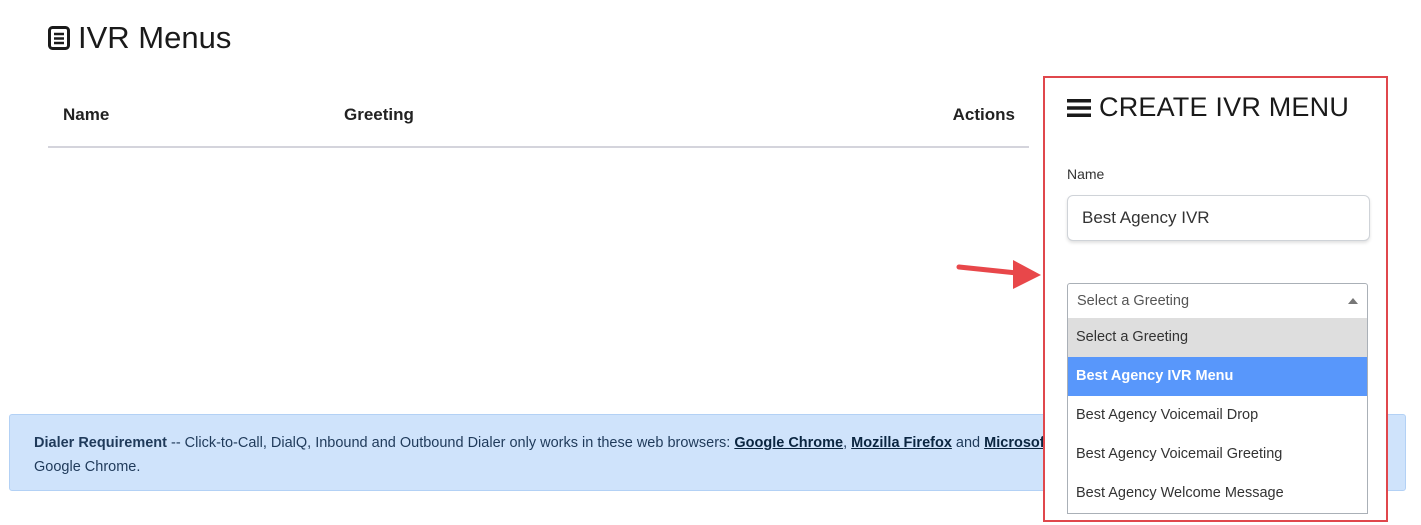 The height and width of the screenshot is (525, 1421). Describe the element at coordinates (86, 115) in the screenshot. I see `column-header-name: Name` at that location.